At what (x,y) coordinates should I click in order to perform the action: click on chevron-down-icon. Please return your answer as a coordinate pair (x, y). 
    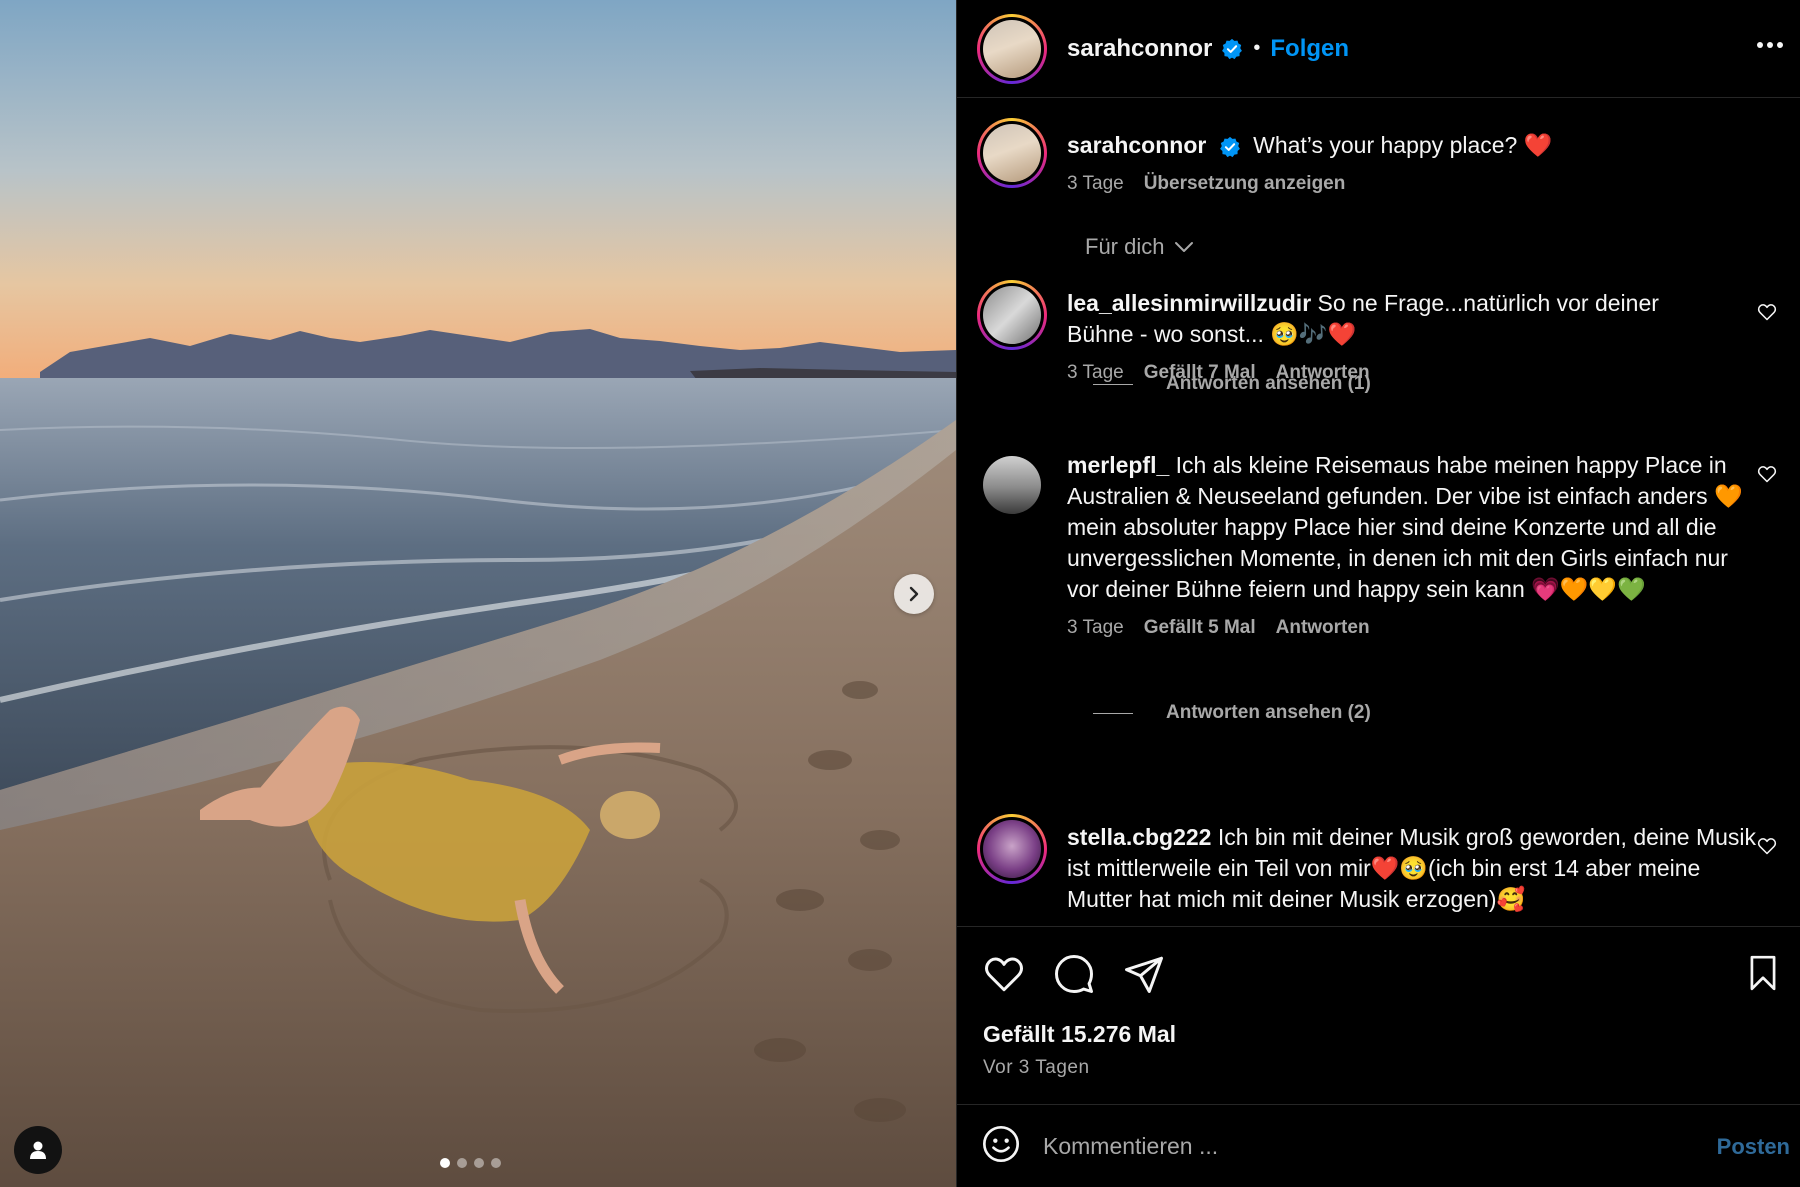
    Looking at the image, I should click on (1184, 247).